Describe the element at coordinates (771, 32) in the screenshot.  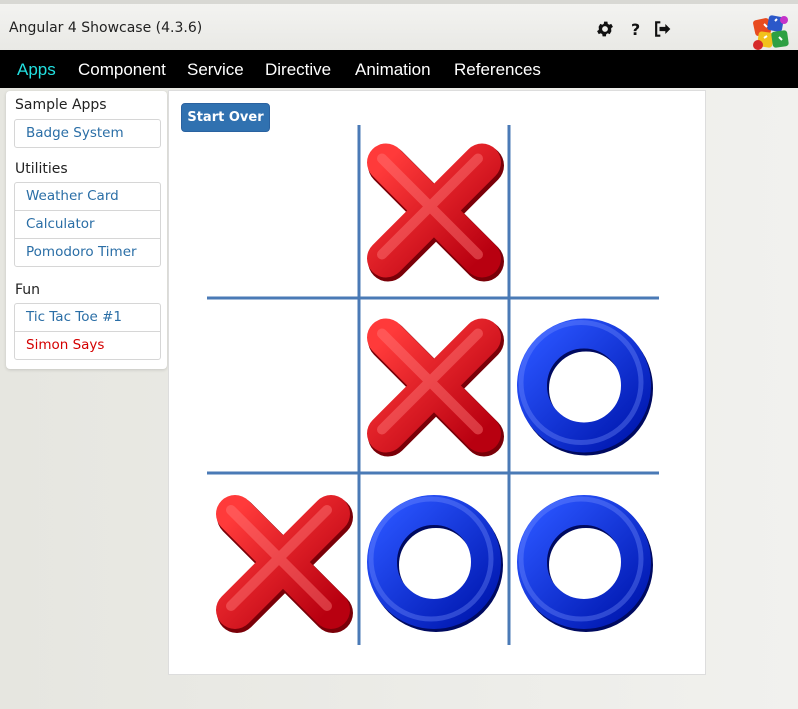
I see `app-logo` at that location.